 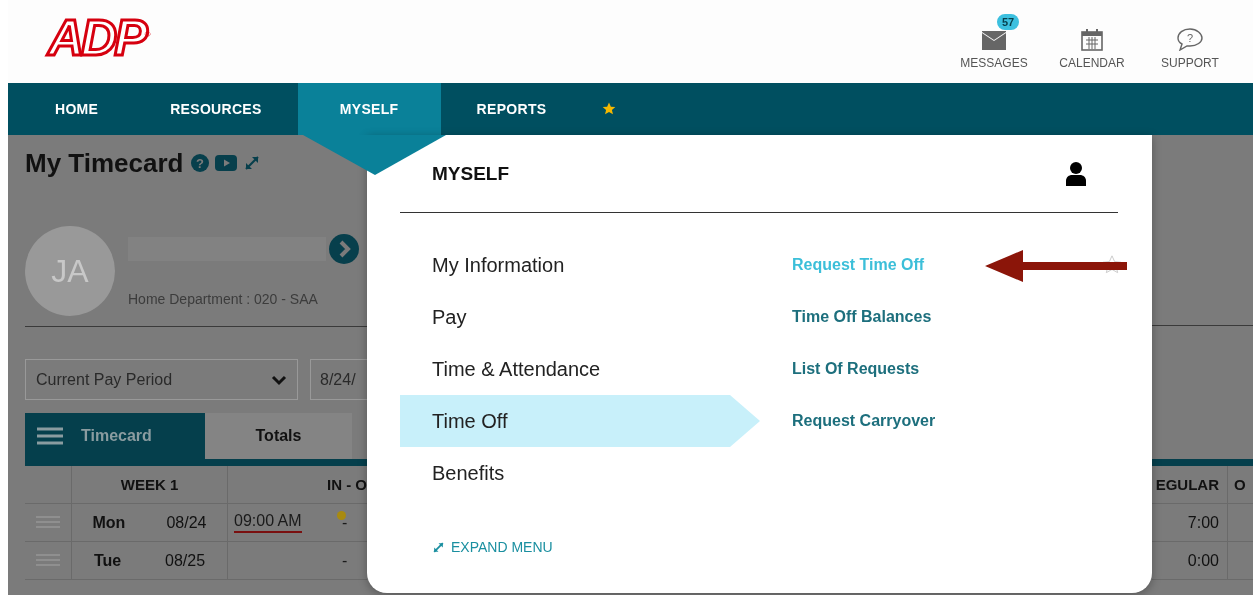 What do you see at coordinates (862, 317) in the screenshot?
I see `menu-link: Time Off Balances` at bounding box center [862, 317].